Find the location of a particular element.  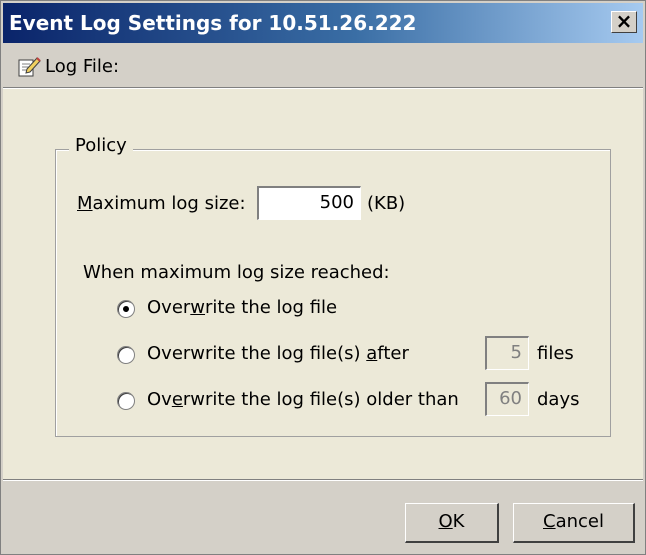

overwrite-older-label: Overwrite the log file(s) older than is located at coordinates (303, 399).